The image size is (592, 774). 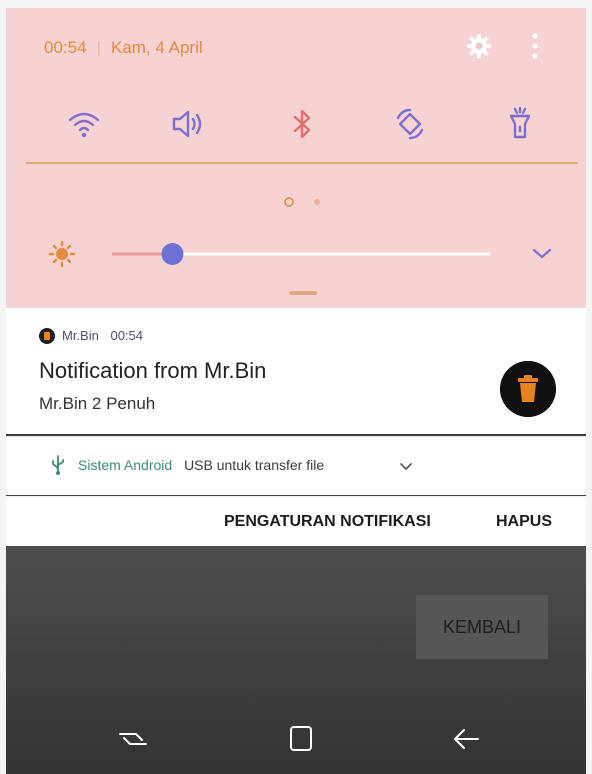 What do you see at coordinates (308, 254) in the screenshot?
I see `brightness-slider` at bounding box center [308, 254].